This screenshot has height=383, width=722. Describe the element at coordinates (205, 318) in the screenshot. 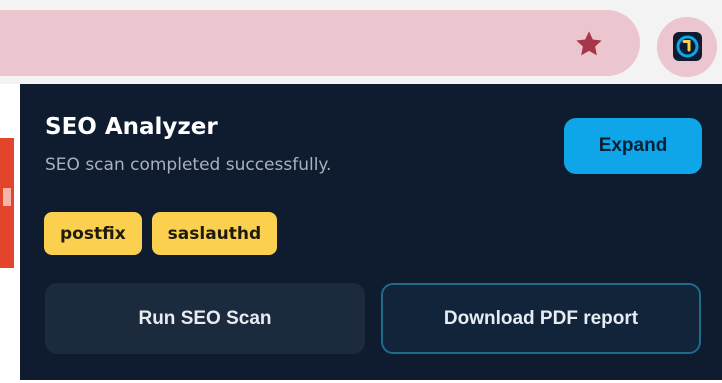

I see `run-seo-scan-button: Run SEO Scan` at that location.